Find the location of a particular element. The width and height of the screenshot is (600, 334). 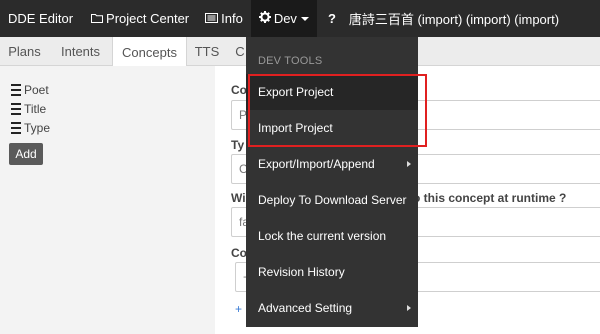

menu-item-revision-history: Revision History is located at coordinates (332, 272).